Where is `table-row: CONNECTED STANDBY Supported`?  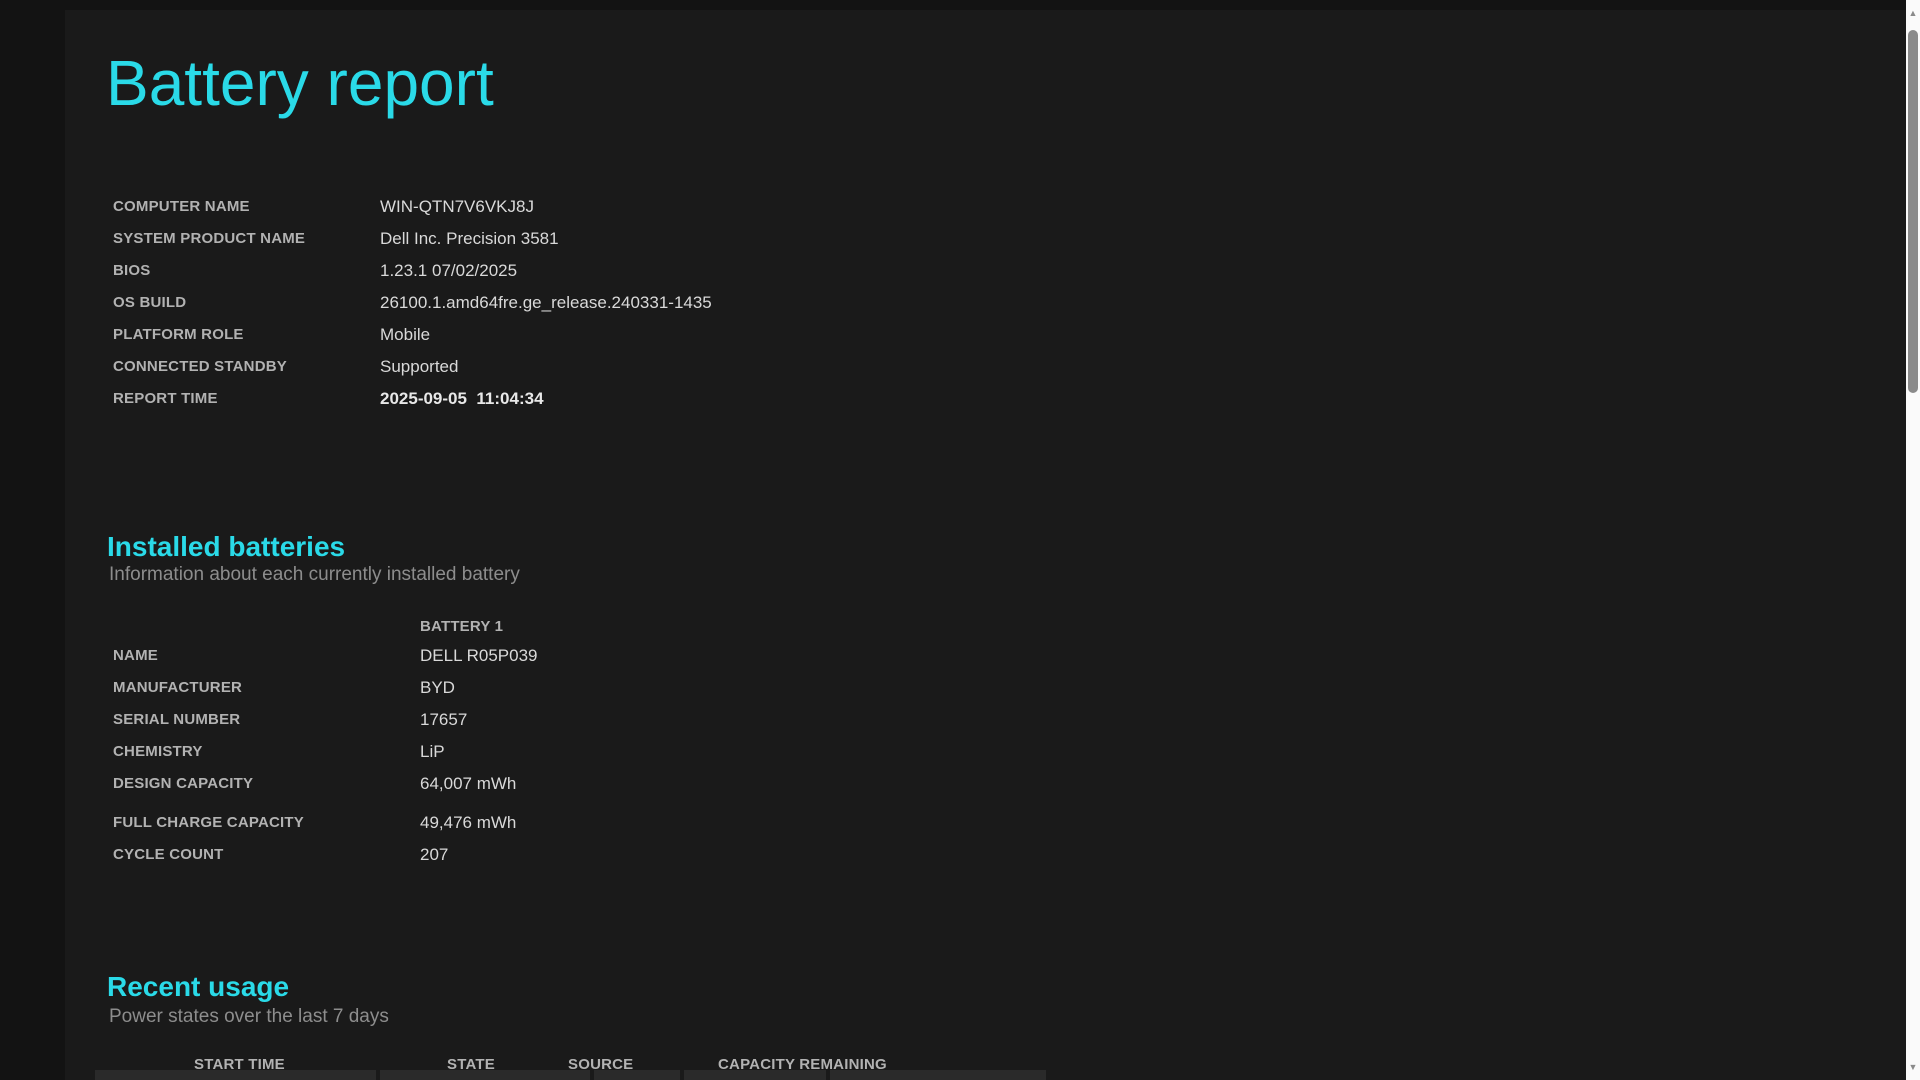 table-row: CONNECTED STANDBY Supported is located at coordinates (550, 367).